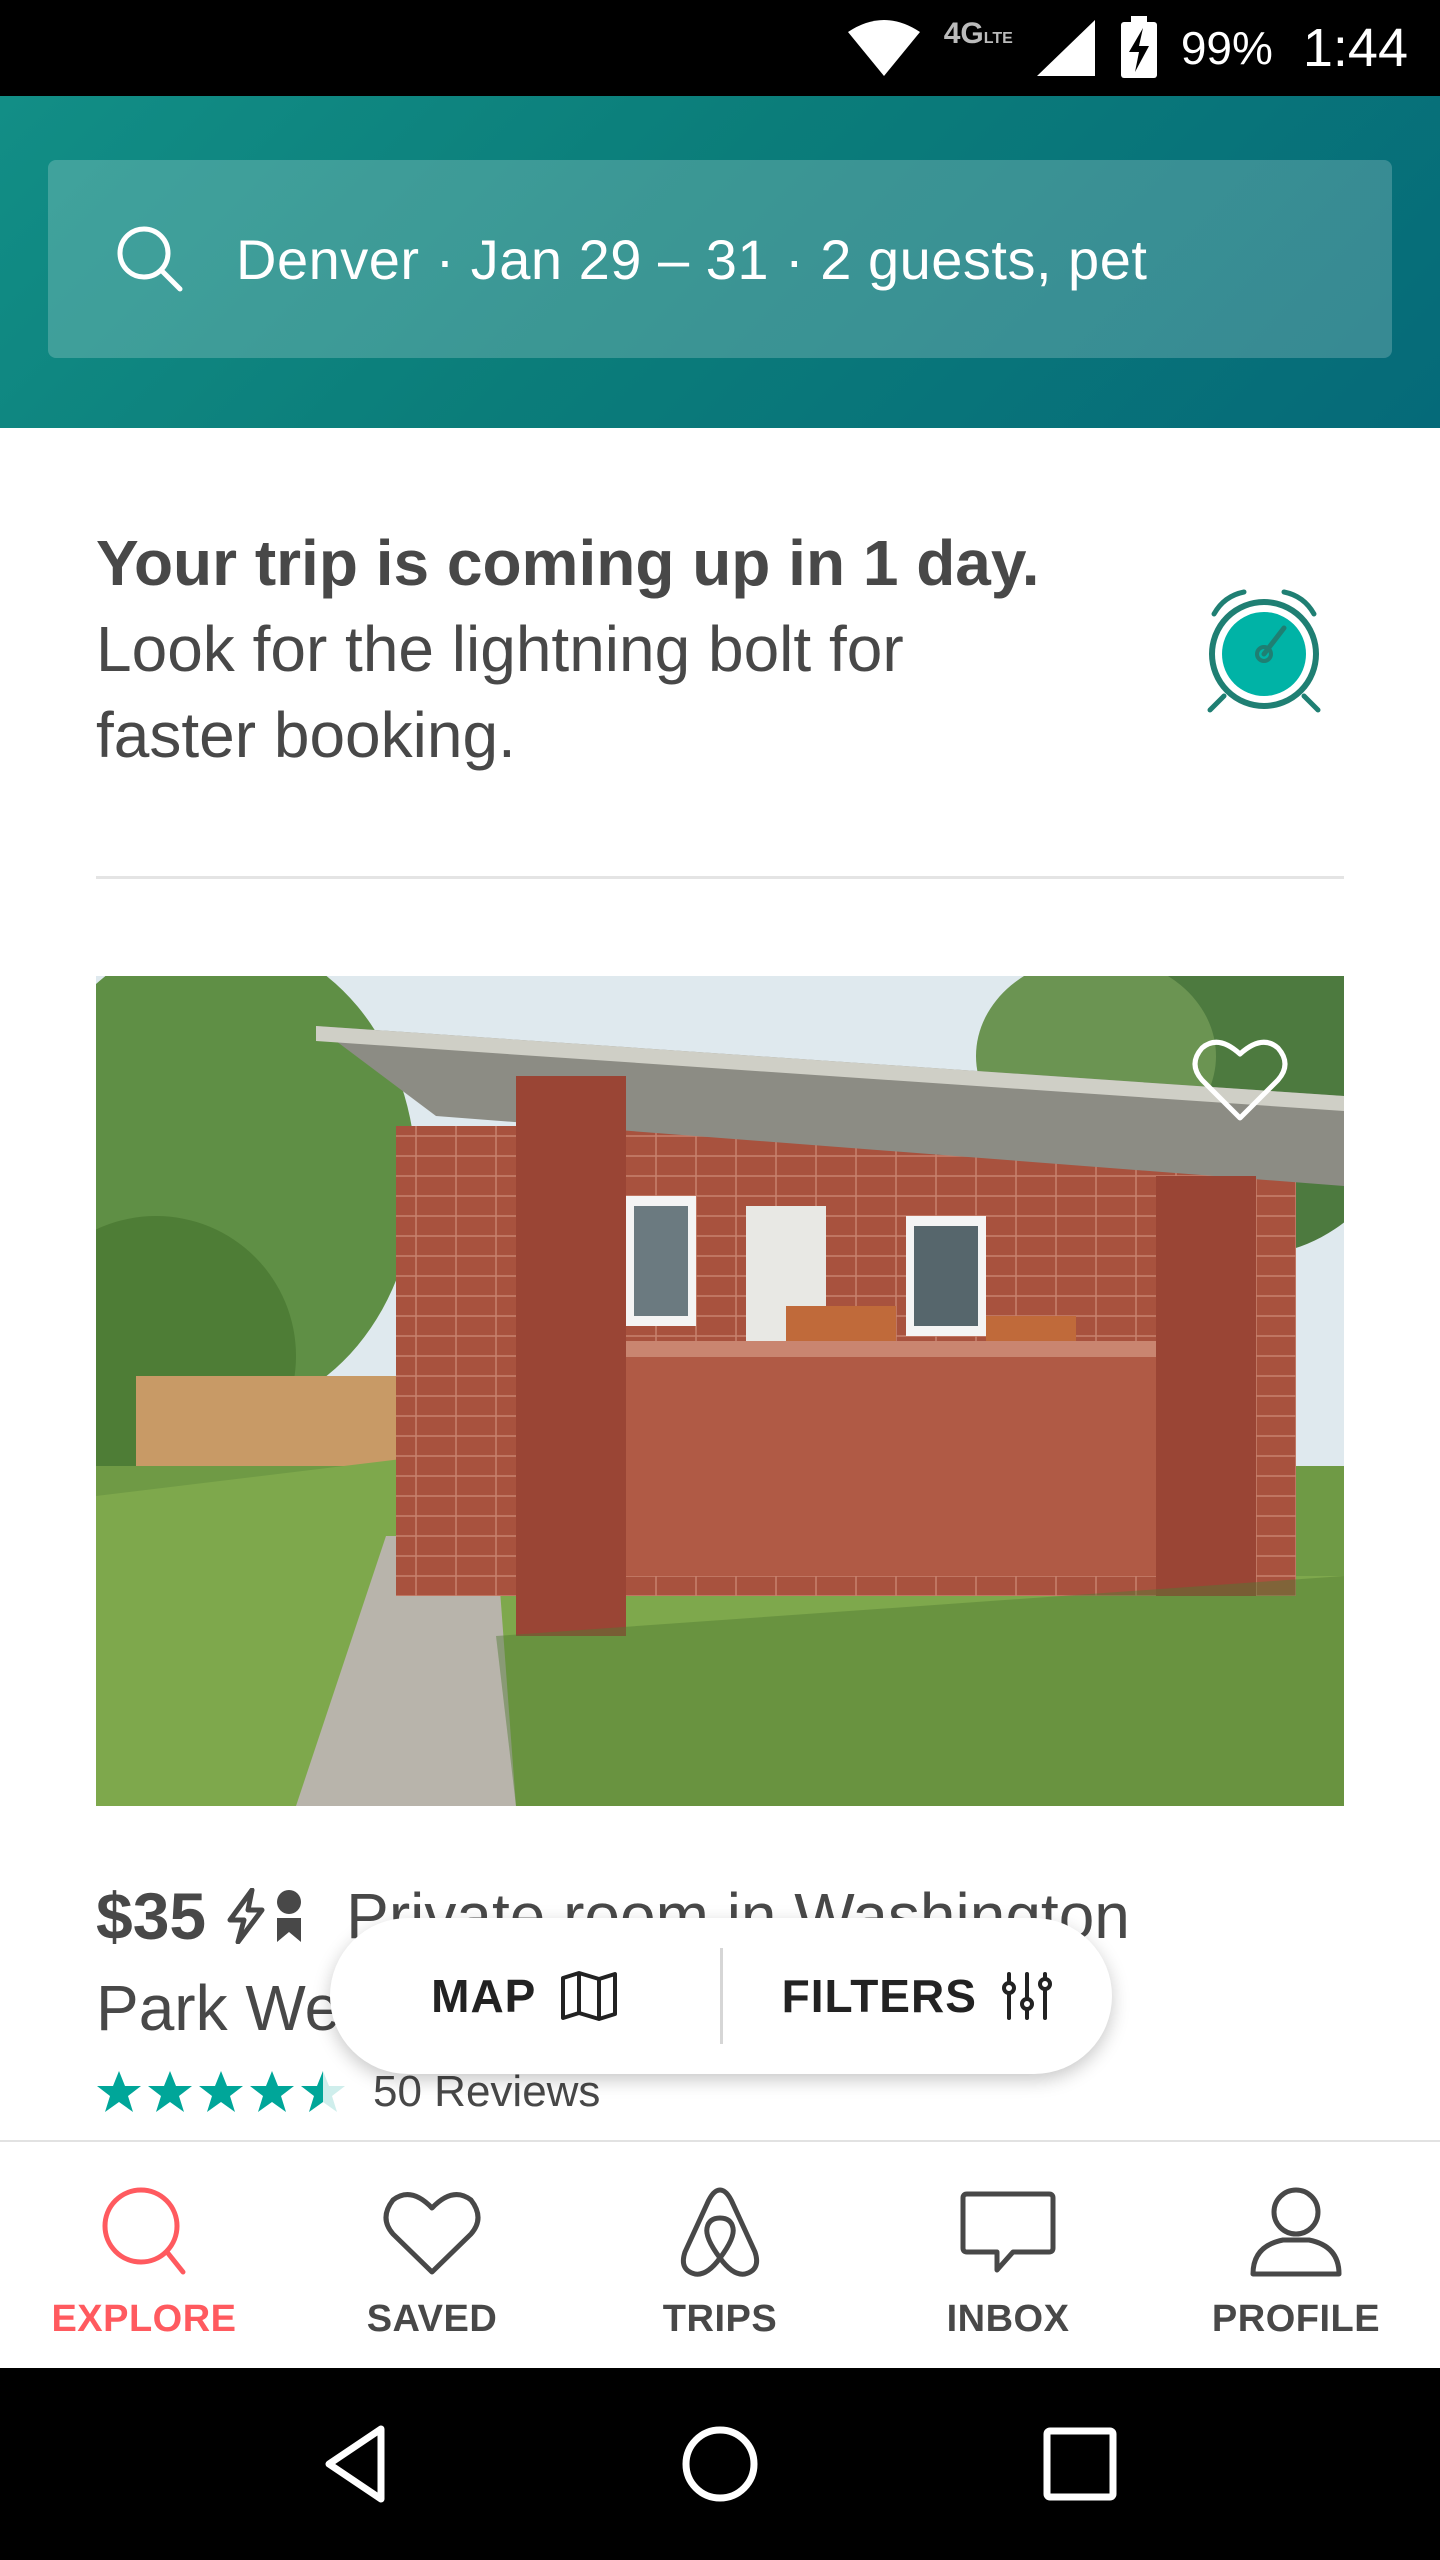 The image size is (1440, 2560). Describe the element at coordinates (721, 1996) in the screenshot. I see `map-filters-pill: MAP FILTERS` at that location.